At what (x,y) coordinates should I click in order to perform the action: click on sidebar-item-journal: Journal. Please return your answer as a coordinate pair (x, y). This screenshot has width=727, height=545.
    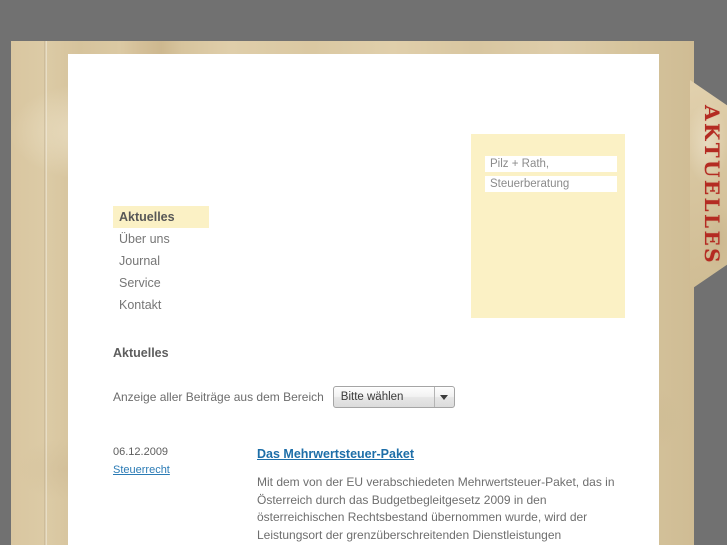
    Looking at the image, I should click on (163, 261).